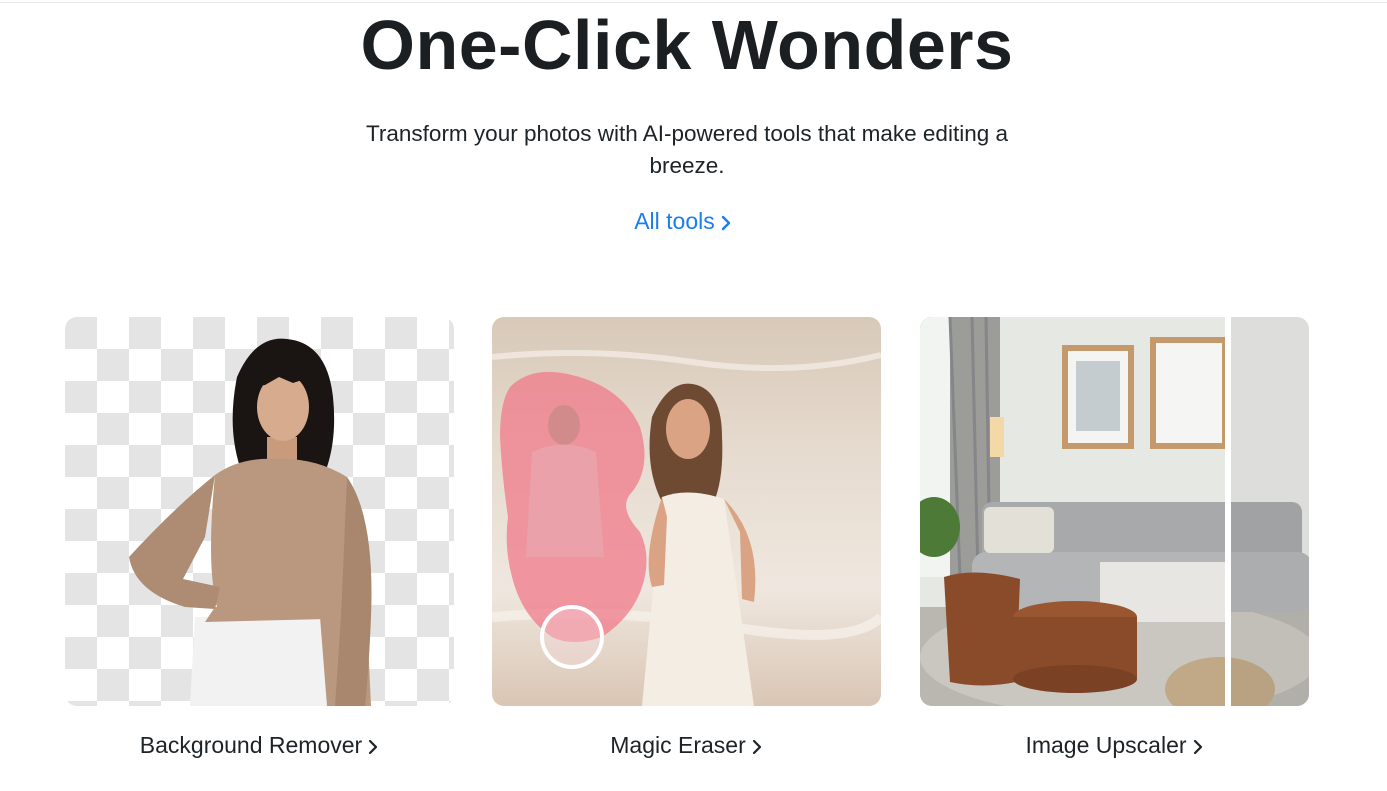 This screenshot has width=1387, height=791. What do you see at coordinates (678, 745) in the screenshot?
I see `magic-eraser-label: Magic Eraser` at bounding box center [678, 745].